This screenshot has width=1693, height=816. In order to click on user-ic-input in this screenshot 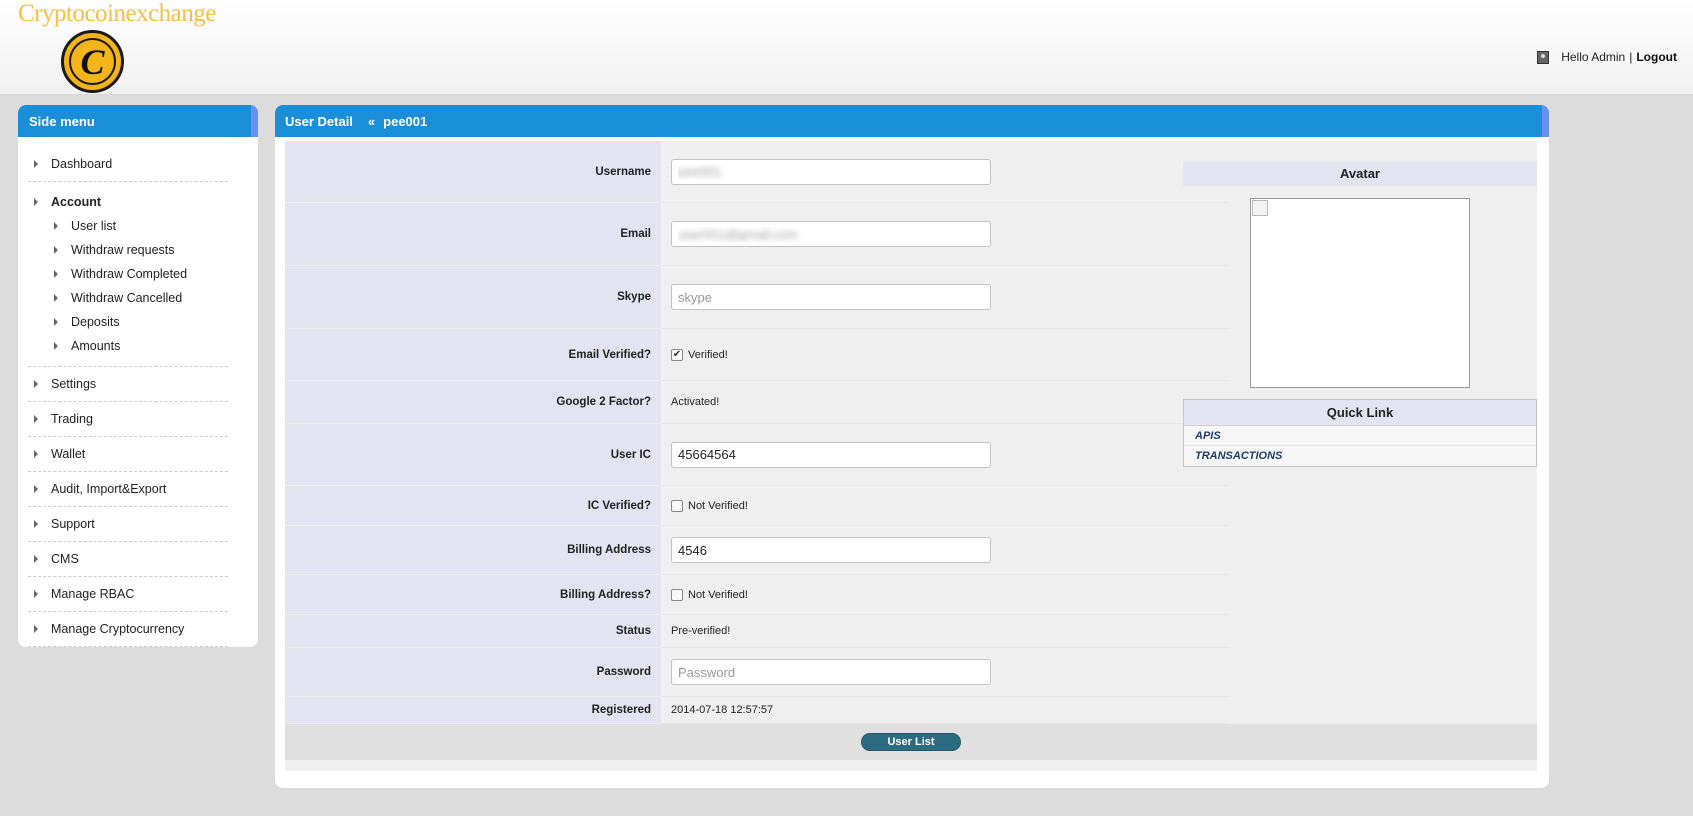, I will do `click(831, 454)`.